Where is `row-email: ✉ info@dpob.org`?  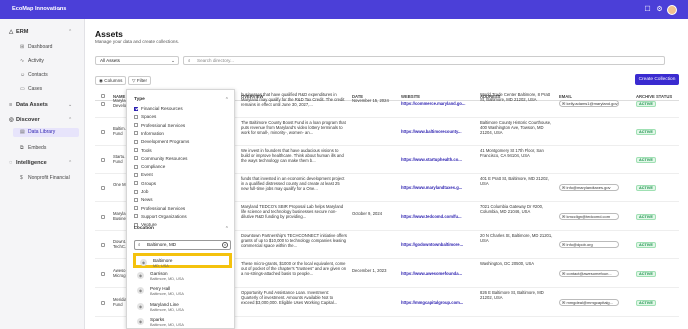
row-email: ✉ info@dpob.org is located at coordinates (589, 244).